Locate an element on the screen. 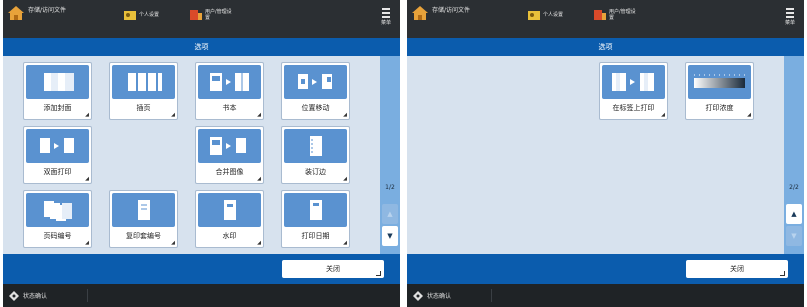  watermark-icon is located at coordinates (229, 210).